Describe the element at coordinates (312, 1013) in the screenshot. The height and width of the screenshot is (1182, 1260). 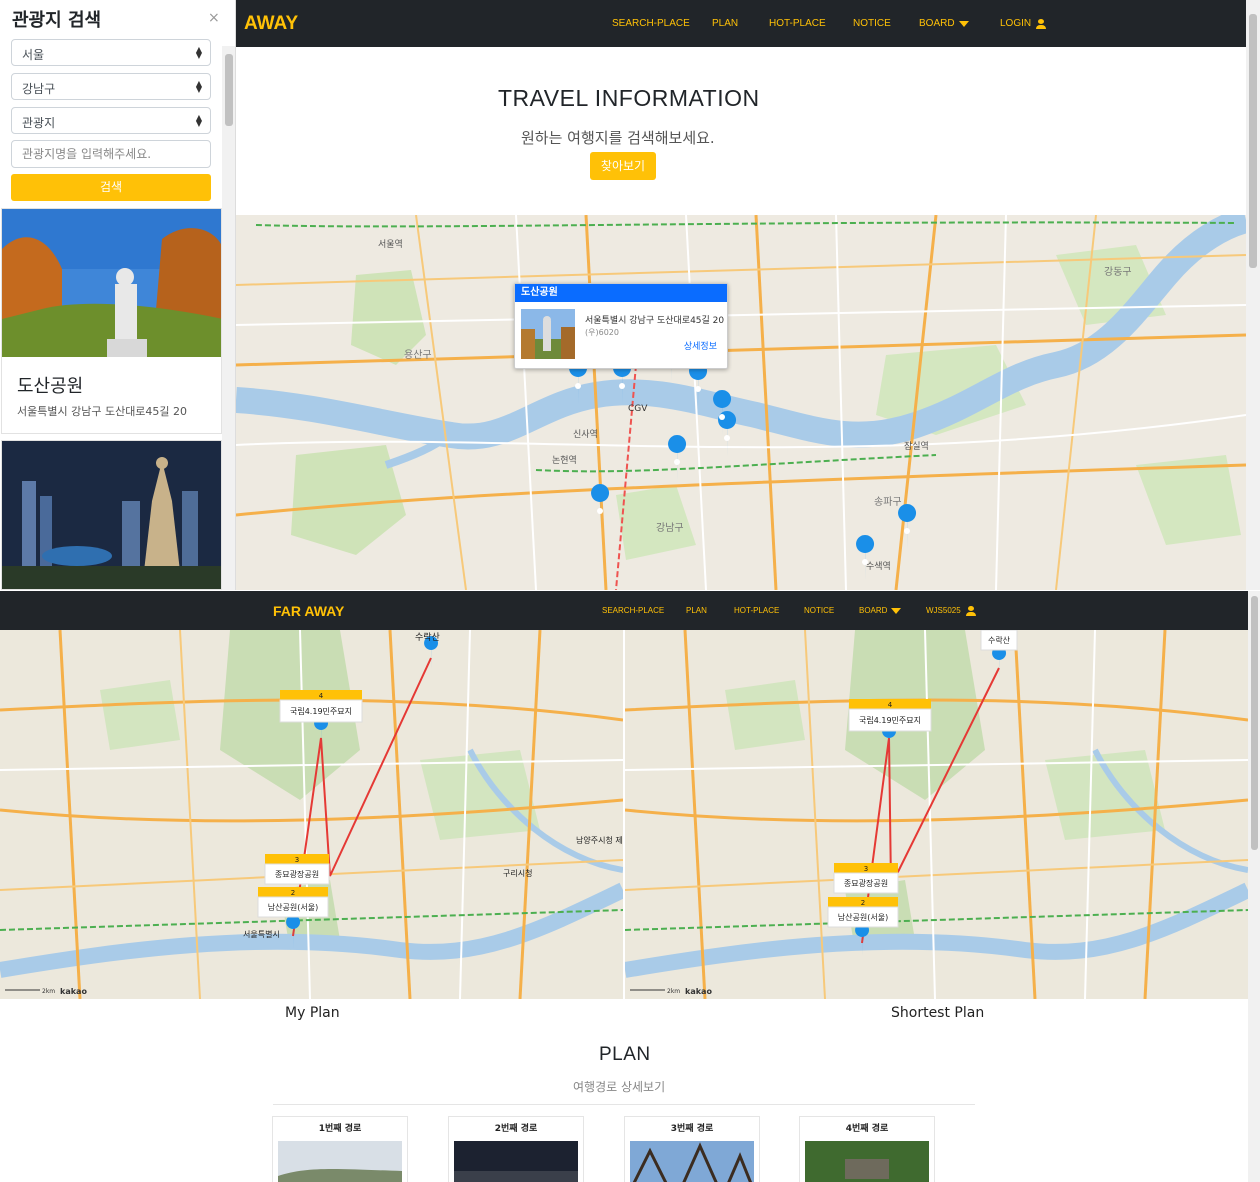
I see `my-plan-caption: My Plan` at that location.